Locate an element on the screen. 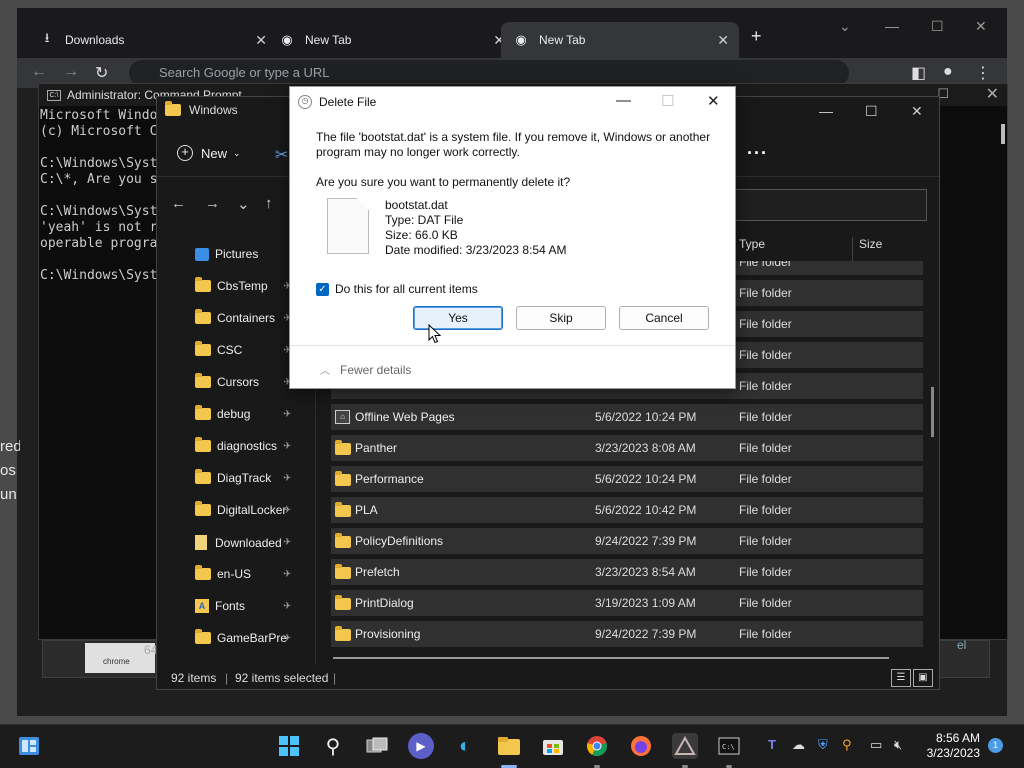  cancel-button: Cancel is located at coordinates (664, 318).